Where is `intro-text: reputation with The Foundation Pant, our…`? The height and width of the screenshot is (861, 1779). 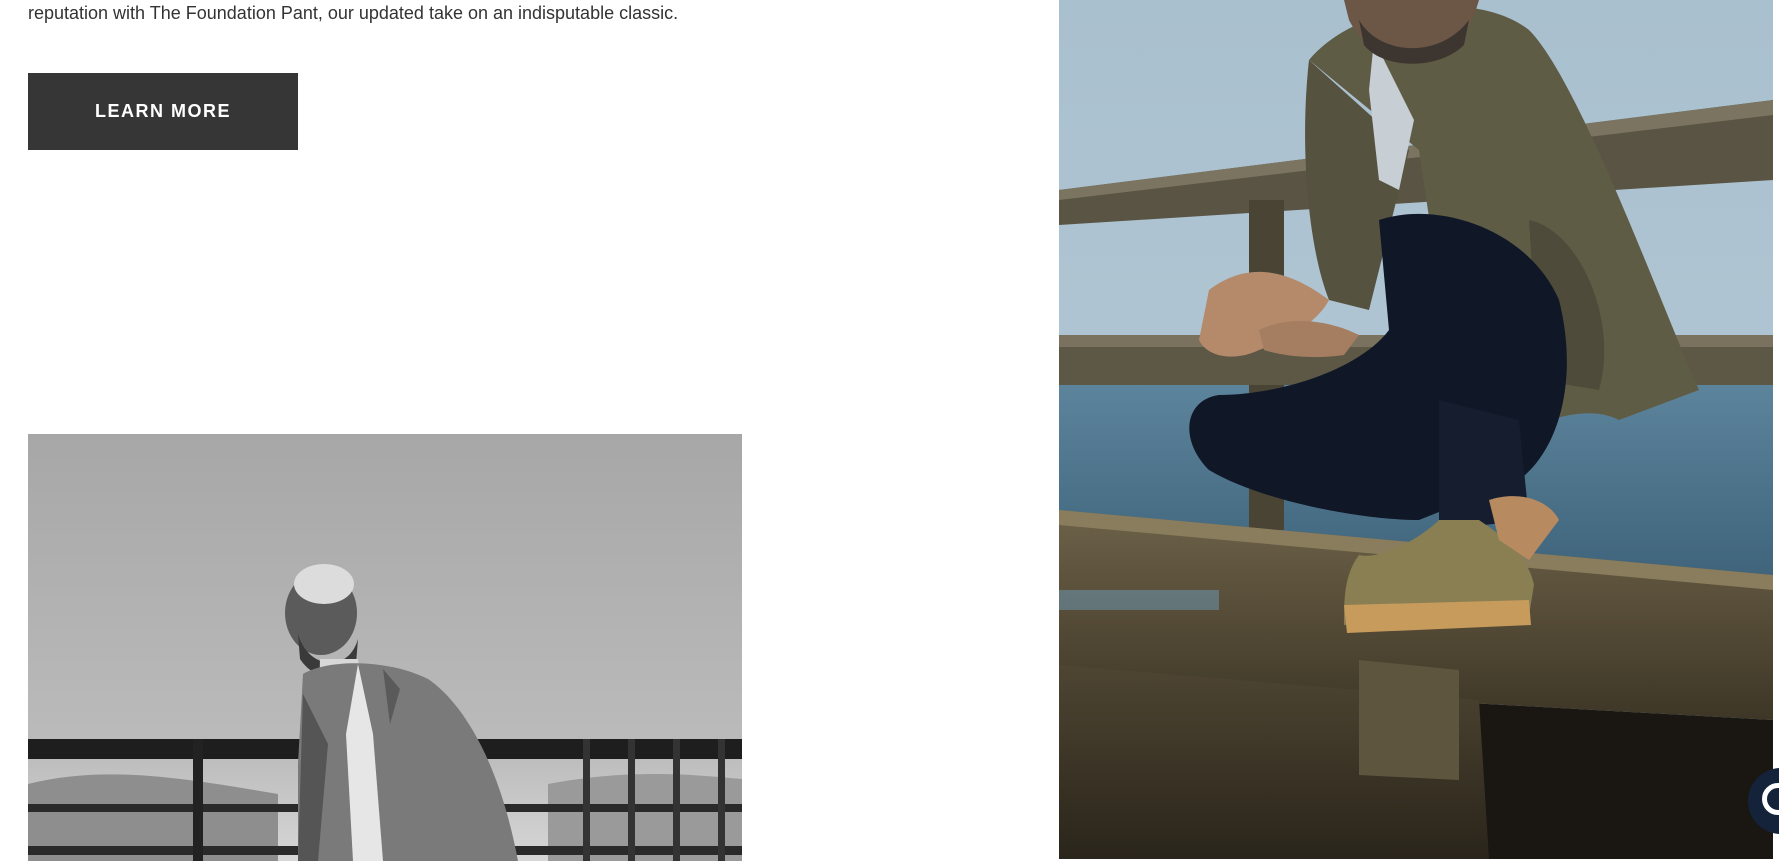 intro-text: reputation with The Foundation Pant, our… is located at coordinates (353, 13).